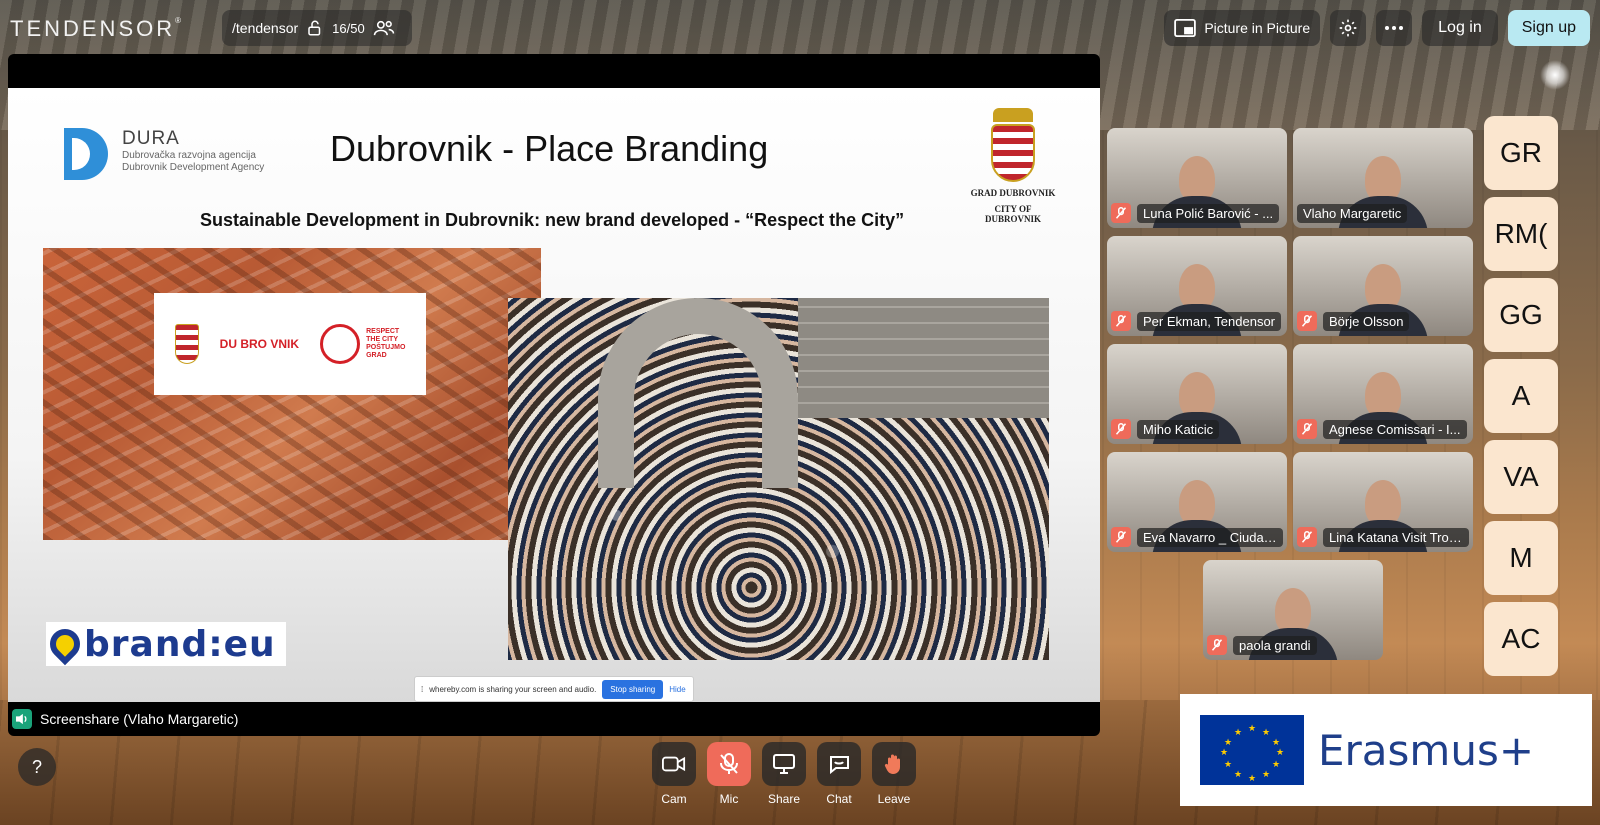 The width and height of the screenshot is (1600, 825). I want to click on leave-label: Leave, so click(894, 799).